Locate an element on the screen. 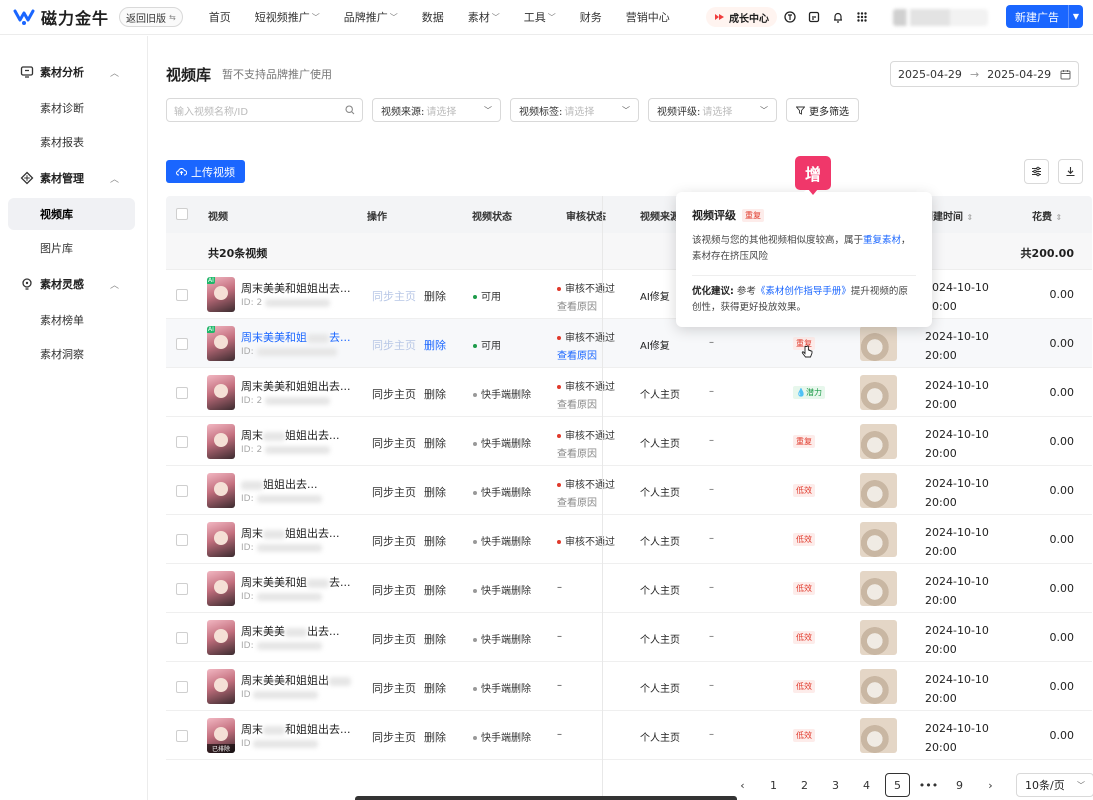 The width and height of the screenshot is (1093, 800). upload-video-button: 上传视频 is located at coordinates (205, 171).